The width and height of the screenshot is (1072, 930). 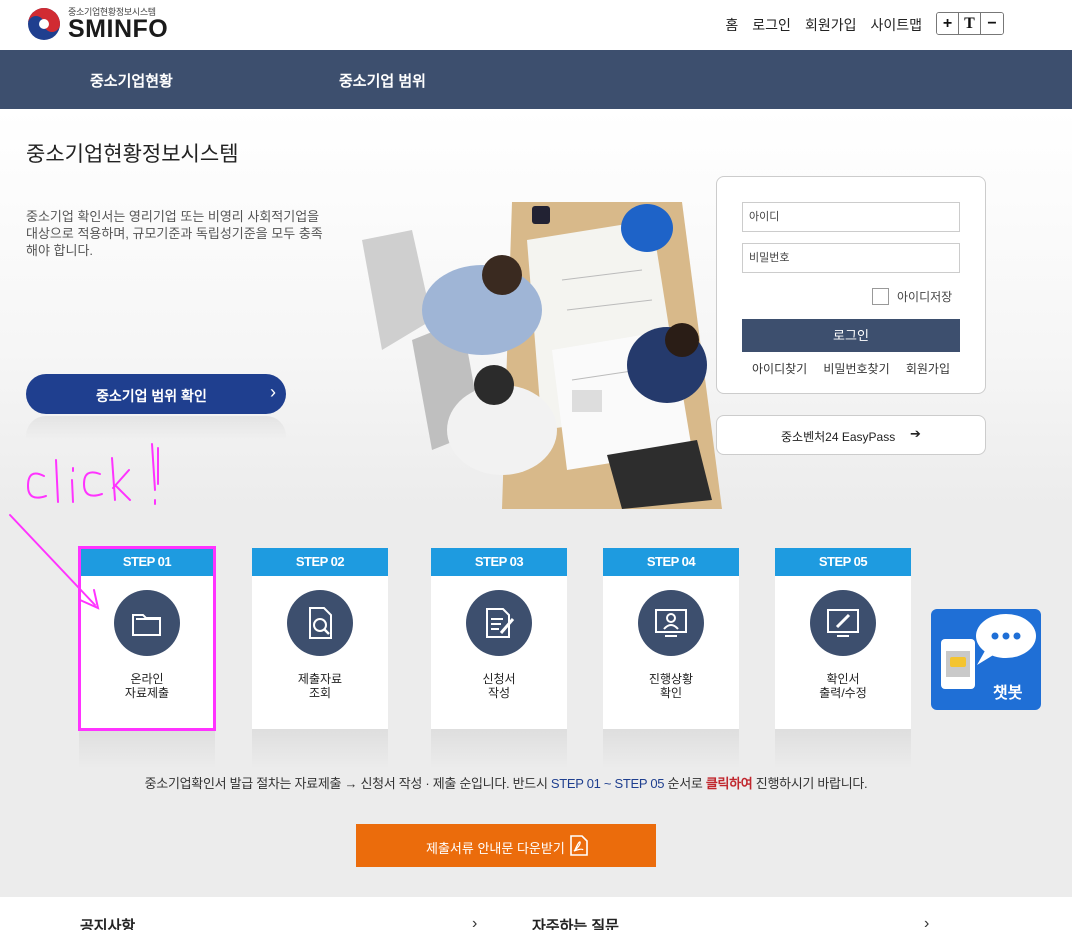 What do you see at coordinates (147, 562) in the screenshot?
I see `step-label: STEP 01` at bounding box center [147, 562].